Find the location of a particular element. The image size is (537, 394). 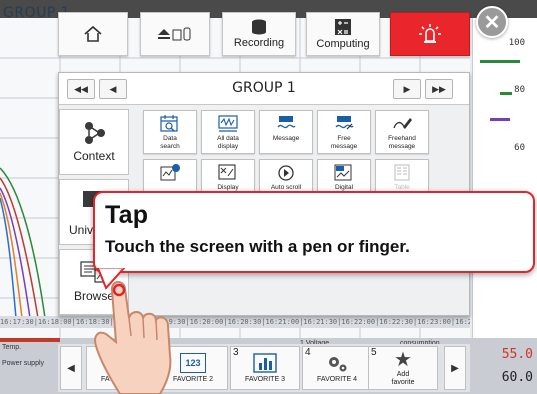

home-icon is located at coordinates (93, 33).